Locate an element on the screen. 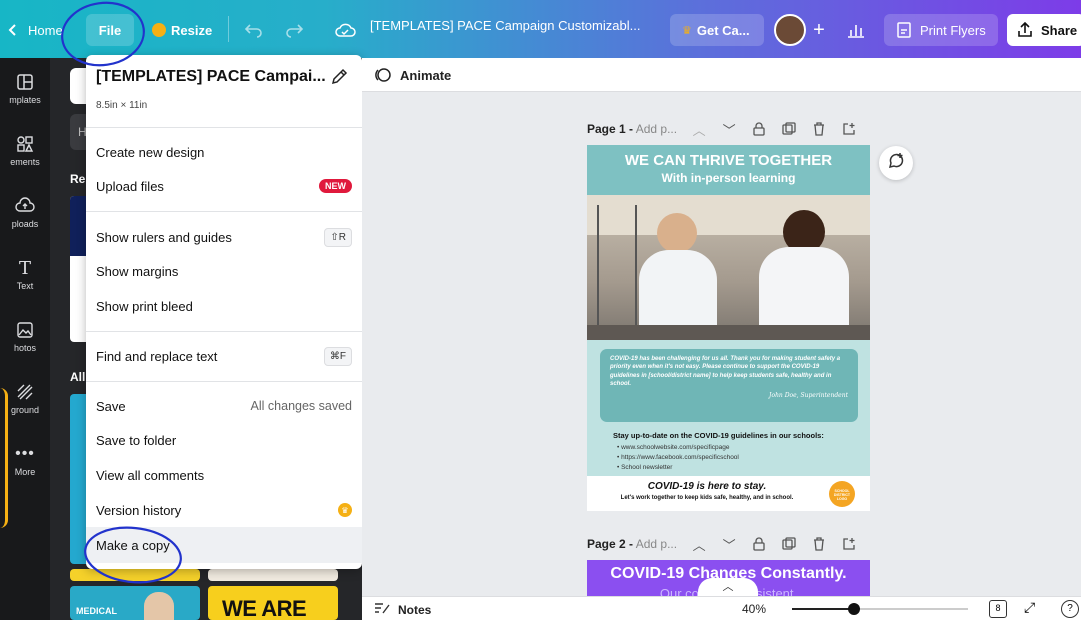 The width and height of the screenshot is (1081, 620). pencil-icon is located at coordinates (339, 77).